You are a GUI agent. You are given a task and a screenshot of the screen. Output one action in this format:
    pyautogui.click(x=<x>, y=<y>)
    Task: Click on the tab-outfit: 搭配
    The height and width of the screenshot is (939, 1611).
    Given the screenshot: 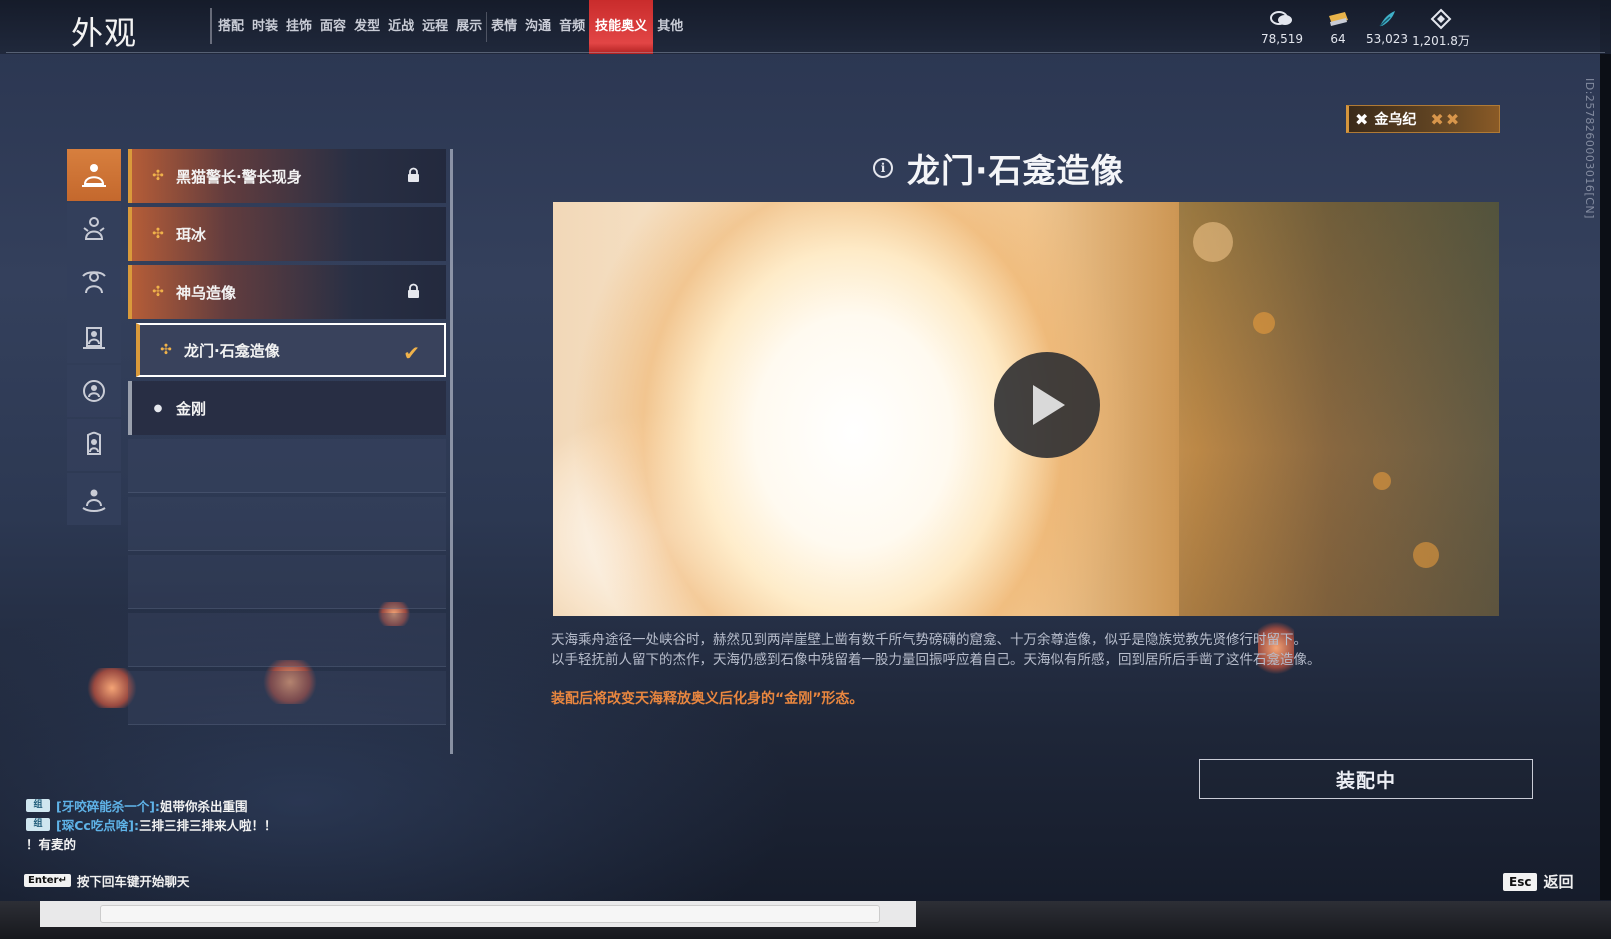 What is the action you would take?
    pyautogui.click(x=231, y=27)
    